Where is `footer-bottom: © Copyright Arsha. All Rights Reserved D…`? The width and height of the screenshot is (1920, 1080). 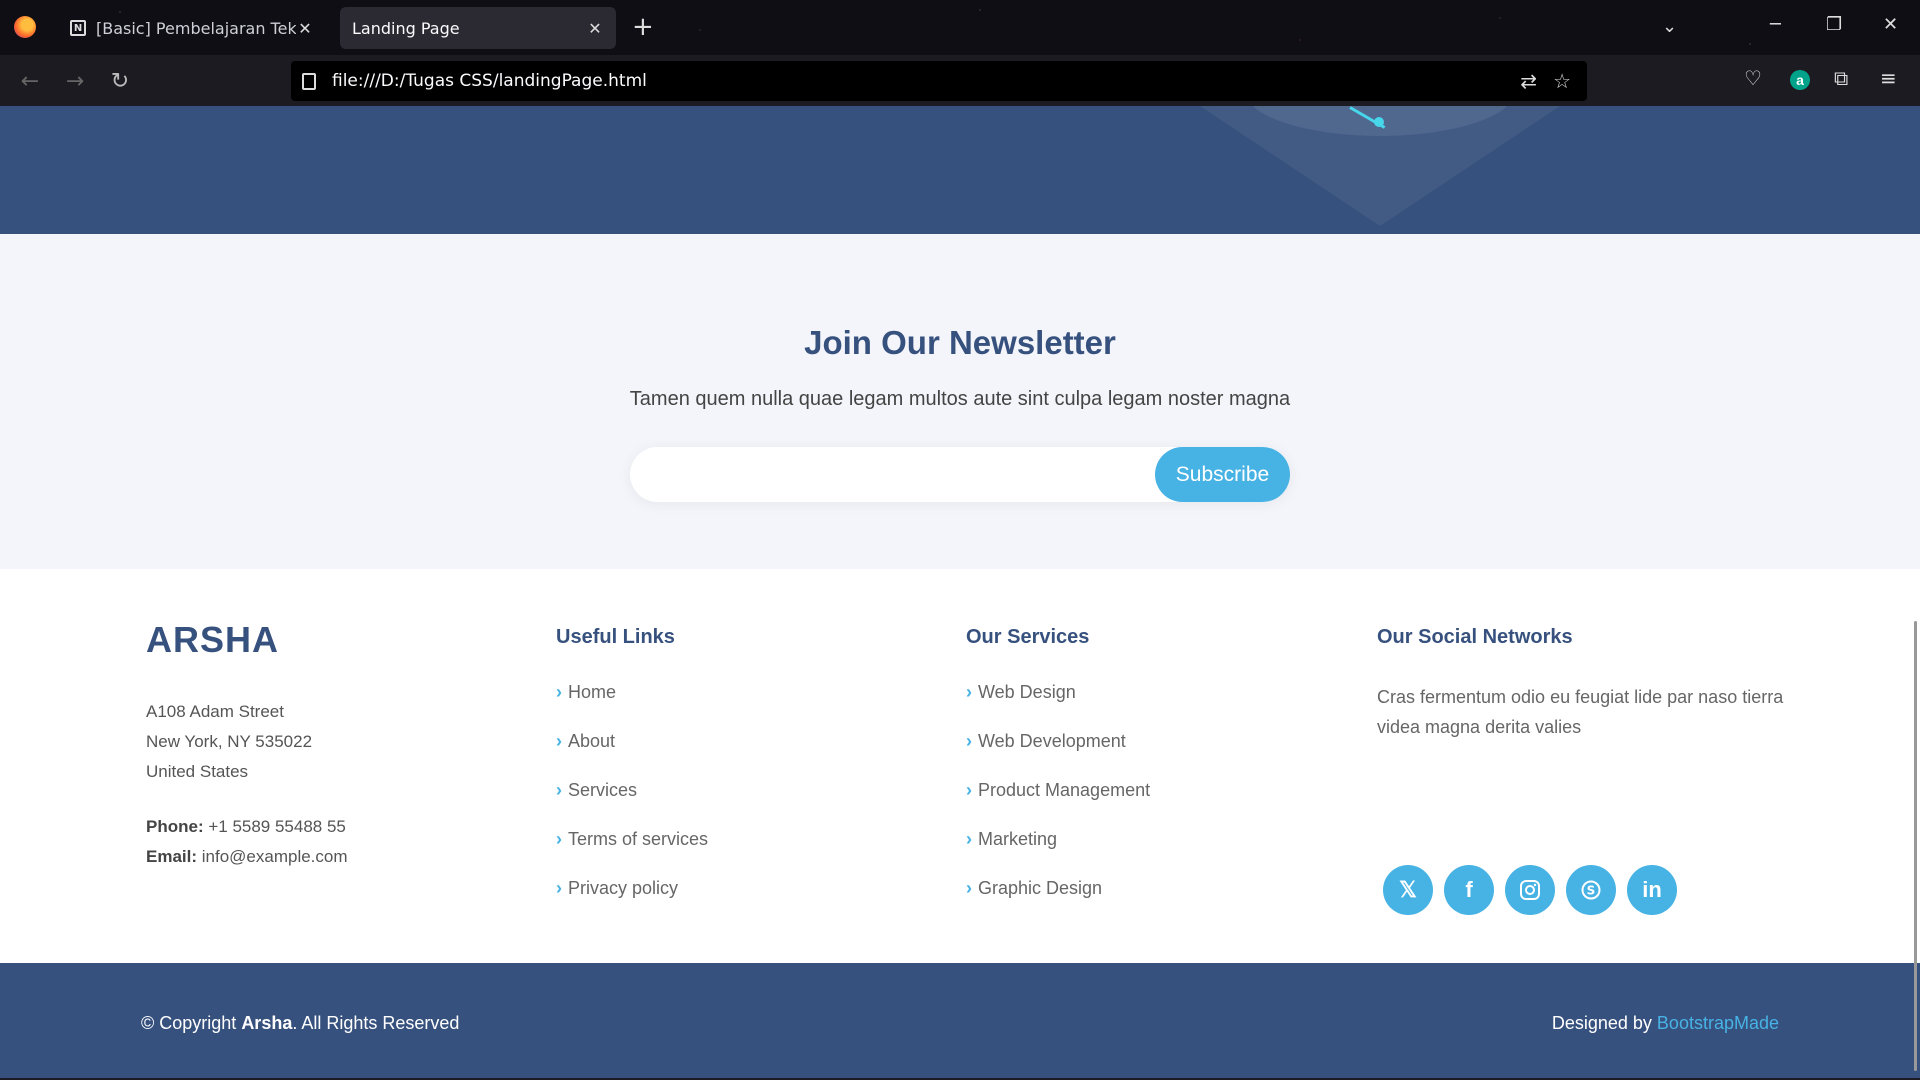 footer-bottom: © Copyright Arsha. All Rights Reserved D… is located at coordinates (960, 1020).